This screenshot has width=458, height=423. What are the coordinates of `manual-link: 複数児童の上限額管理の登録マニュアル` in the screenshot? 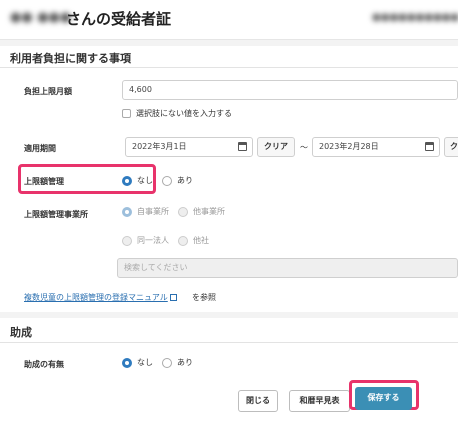 It's located at (101, 297).